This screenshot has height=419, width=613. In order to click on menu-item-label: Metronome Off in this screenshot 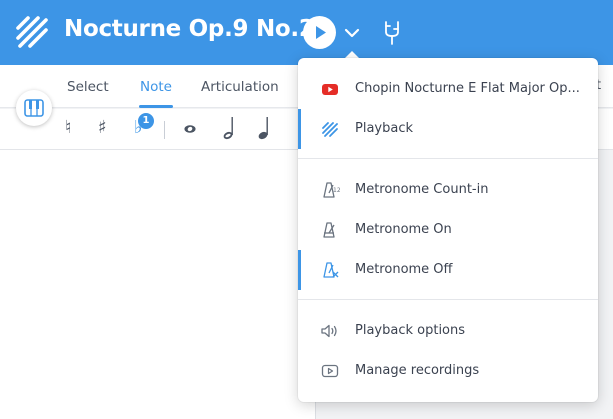, I will do `click(404, 269)`.